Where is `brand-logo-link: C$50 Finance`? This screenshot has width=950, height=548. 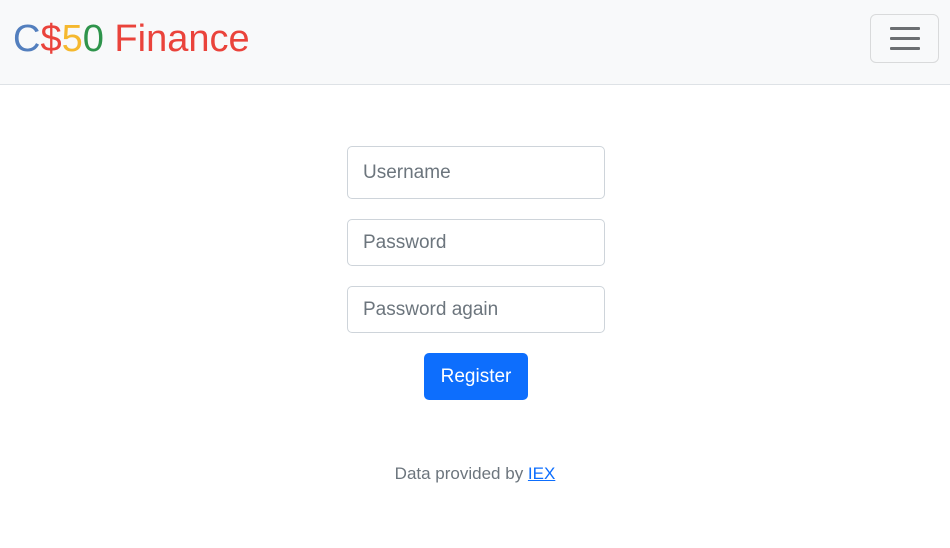
brand-logo-link: C$50 Finance is located at coordinates (131, 39).